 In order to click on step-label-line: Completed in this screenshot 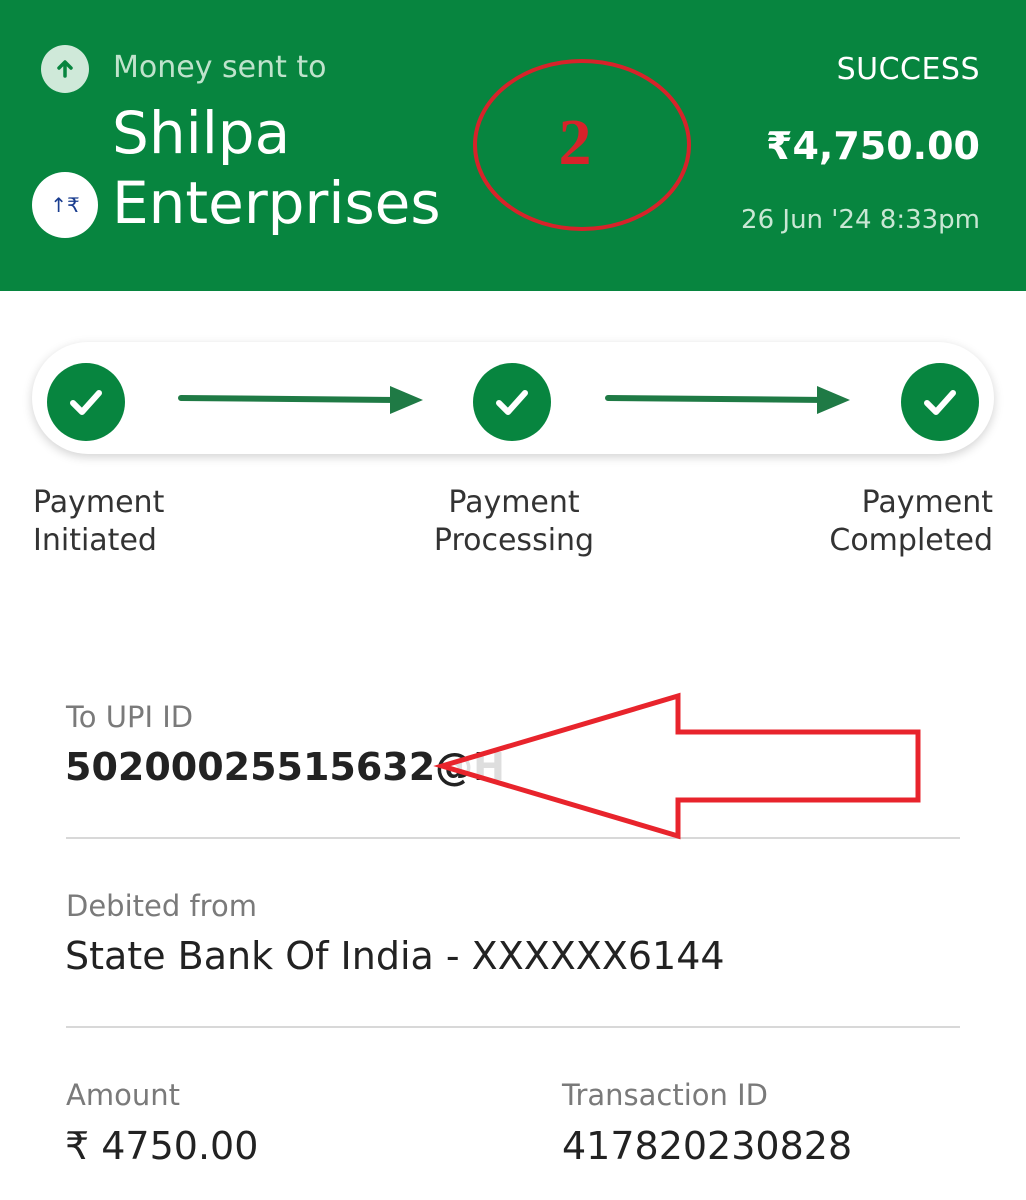, I will do `click(911, 540)`.